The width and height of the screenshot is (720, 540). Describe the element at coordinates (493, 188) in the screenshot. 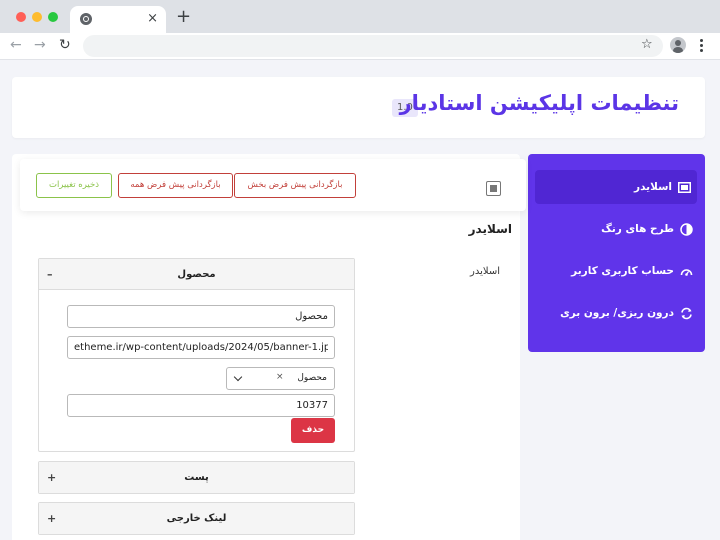

I see `document-icon` at that location.